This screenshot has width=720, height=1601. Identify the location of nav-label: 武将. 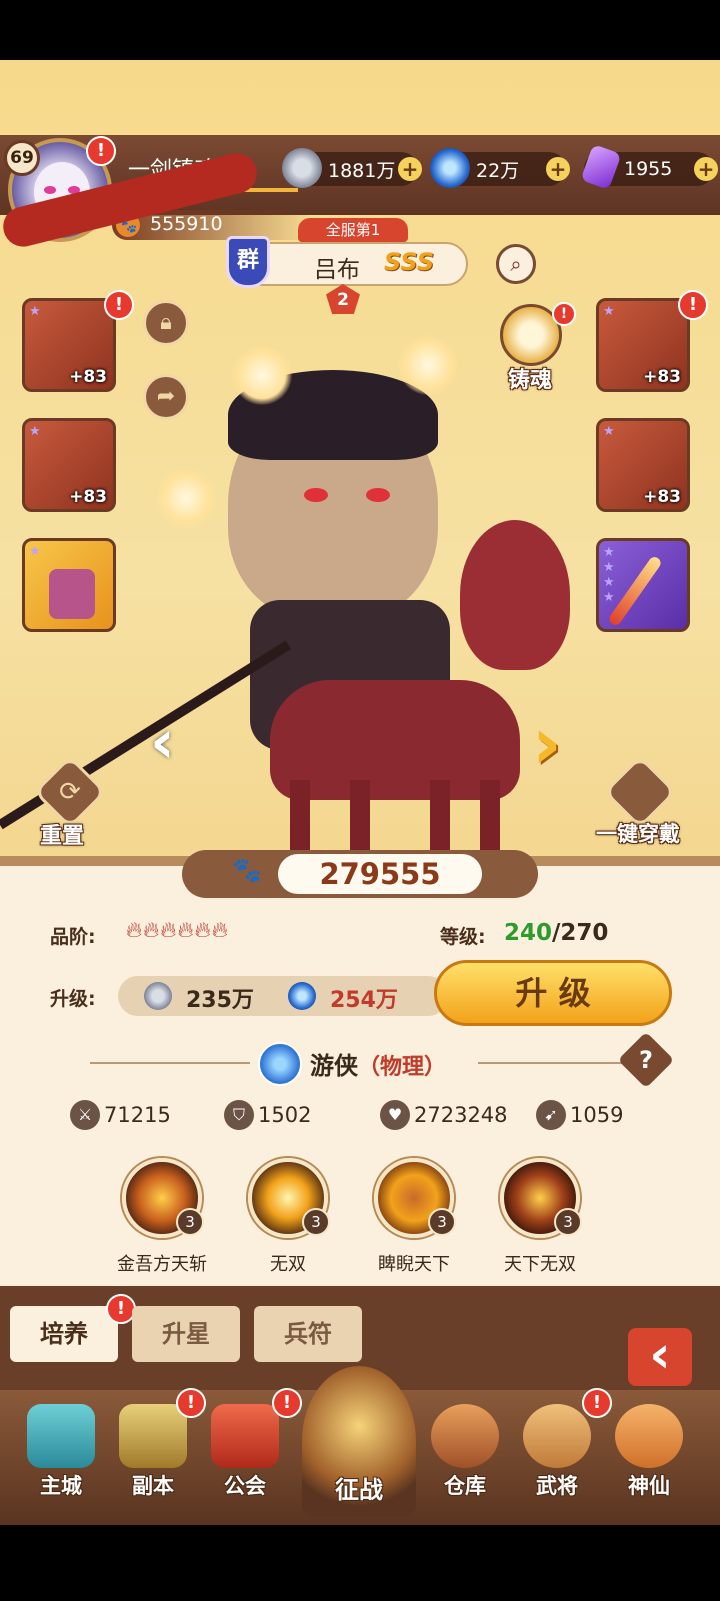
(557, 1486).